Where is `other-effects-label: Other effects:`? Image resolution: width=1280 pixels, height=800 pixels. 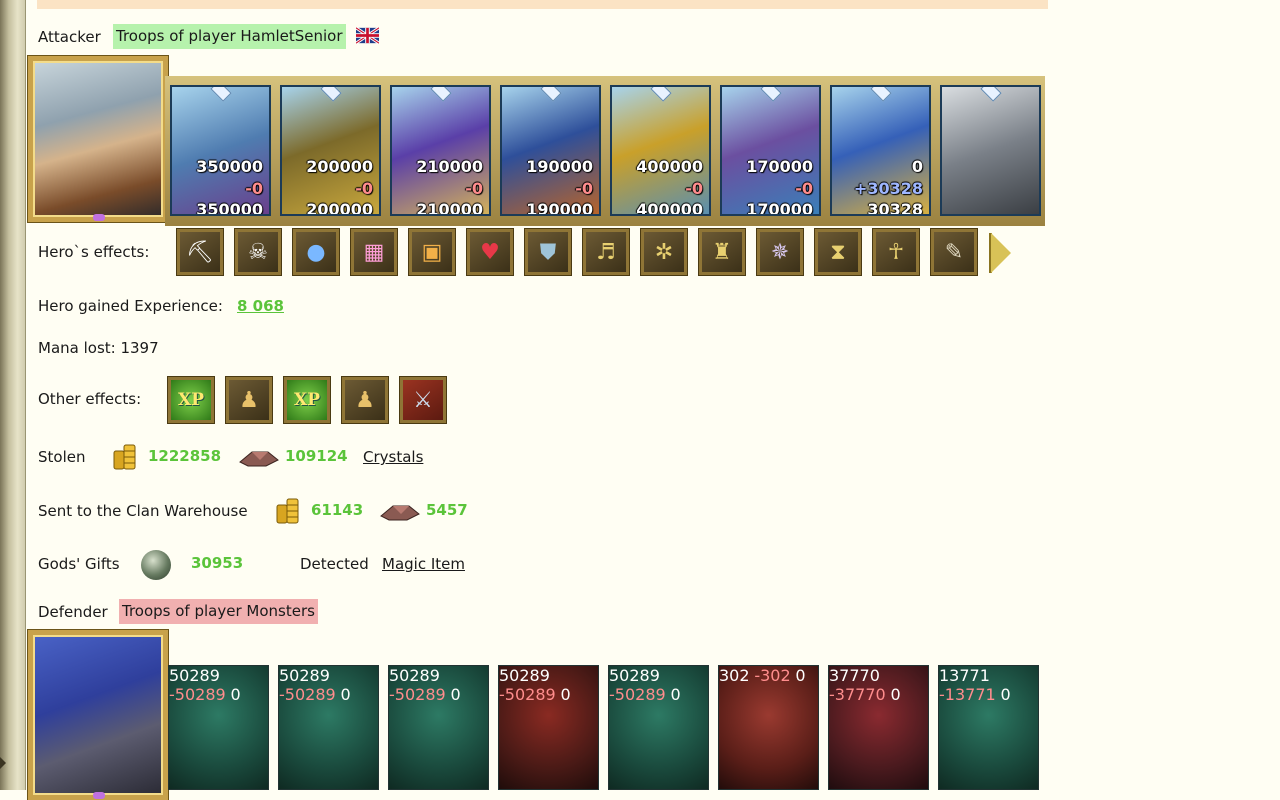 other-effects-label: Other effects: is located at coordinates (90, 399).